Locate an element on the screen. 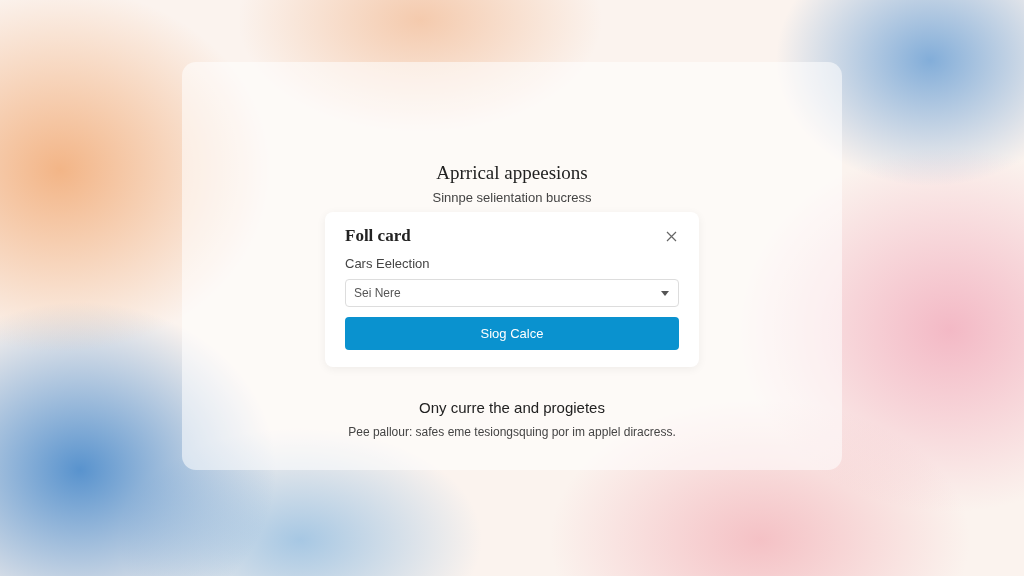 The width and height of the screenshot is (1024, 576). select-field: Sei Nere is located at coordinates (512, 293).